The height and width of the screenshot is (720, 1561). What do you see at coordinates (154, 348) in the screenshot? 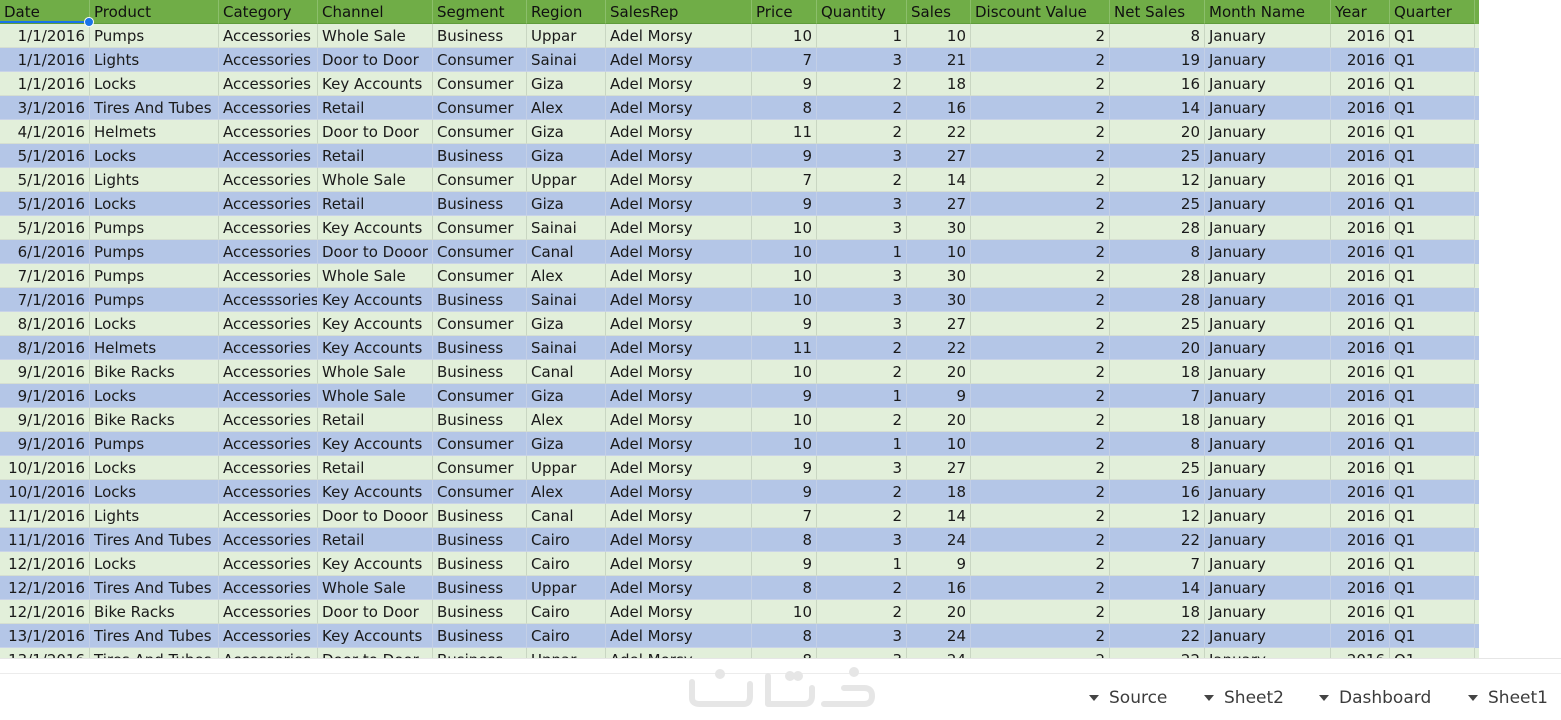
I see `cell-product: Helmets` at bounding box center [154, 348].